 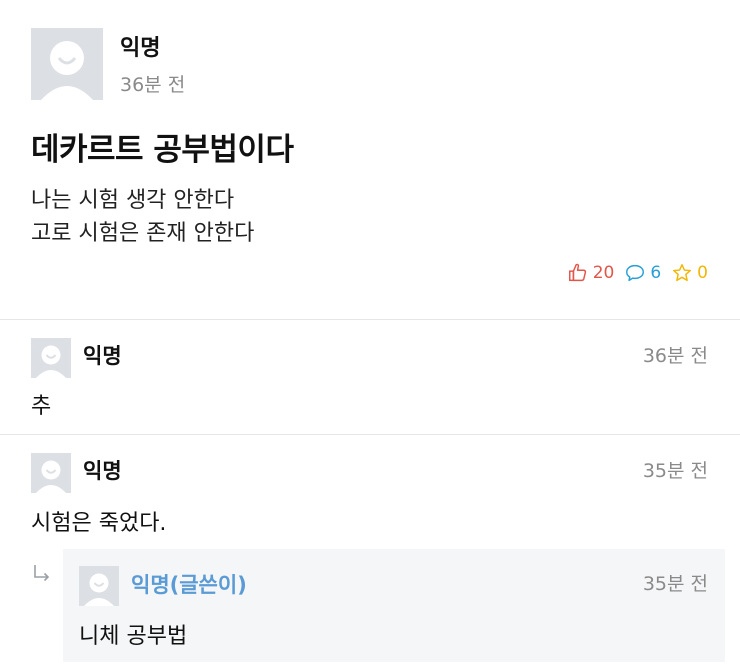 I want to click on post-body-line: 나는 시험 생각 안한다, so click(x=133, y=200).